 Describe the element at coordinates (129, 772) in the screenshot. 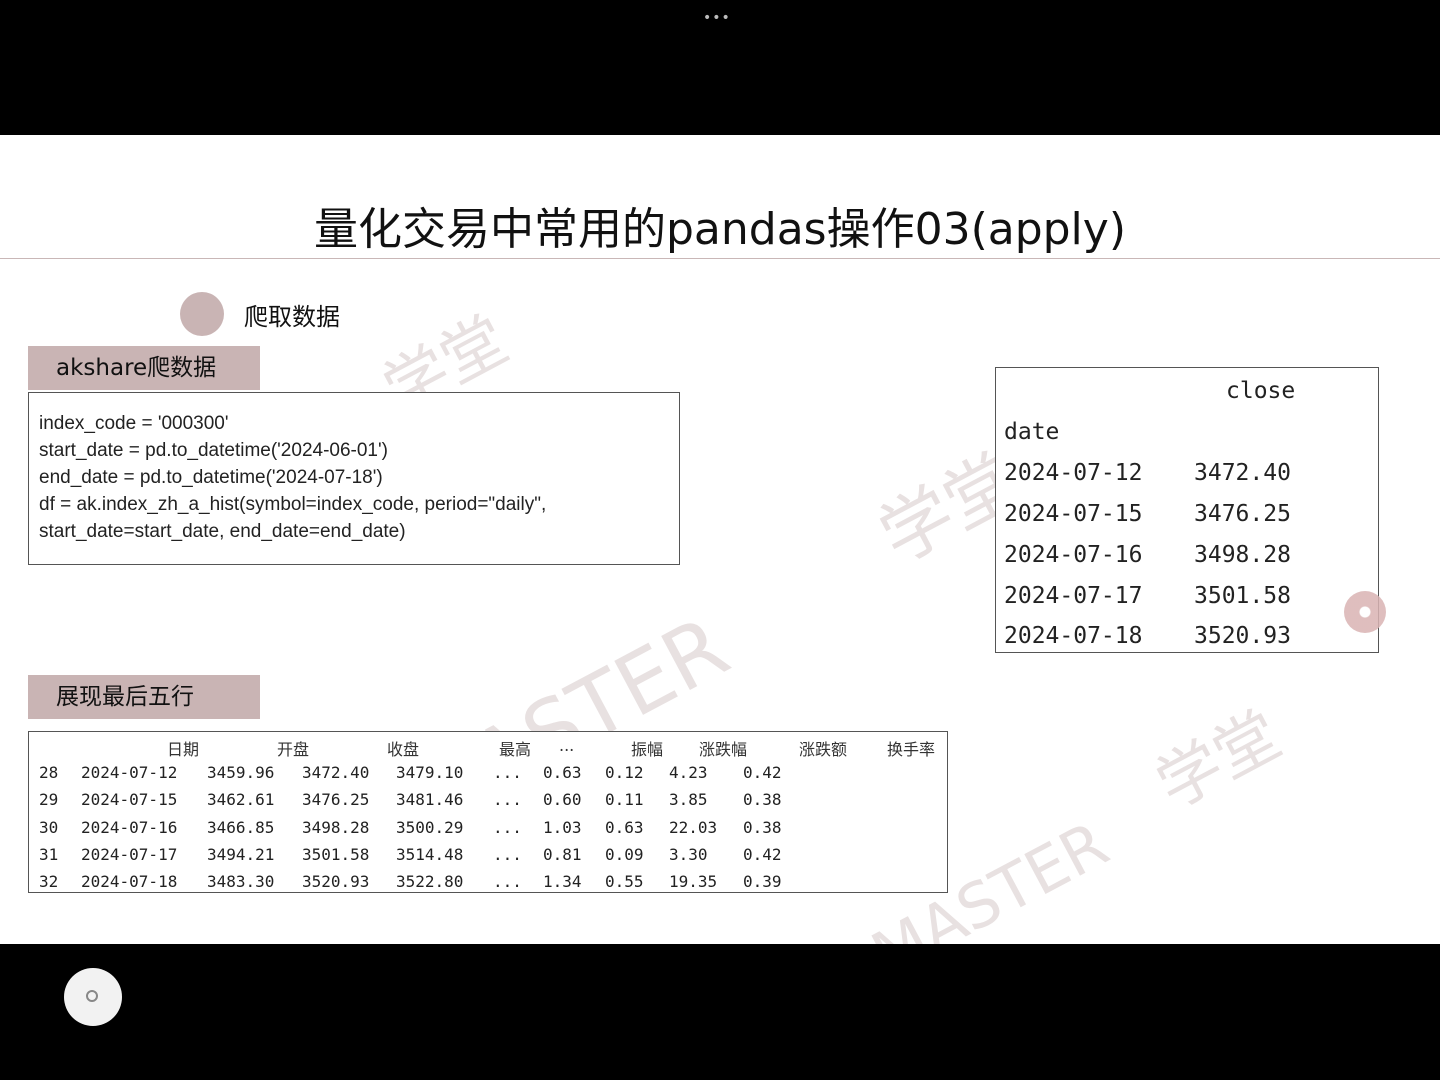

I see `table-cell: 2024-07-12` at that location.